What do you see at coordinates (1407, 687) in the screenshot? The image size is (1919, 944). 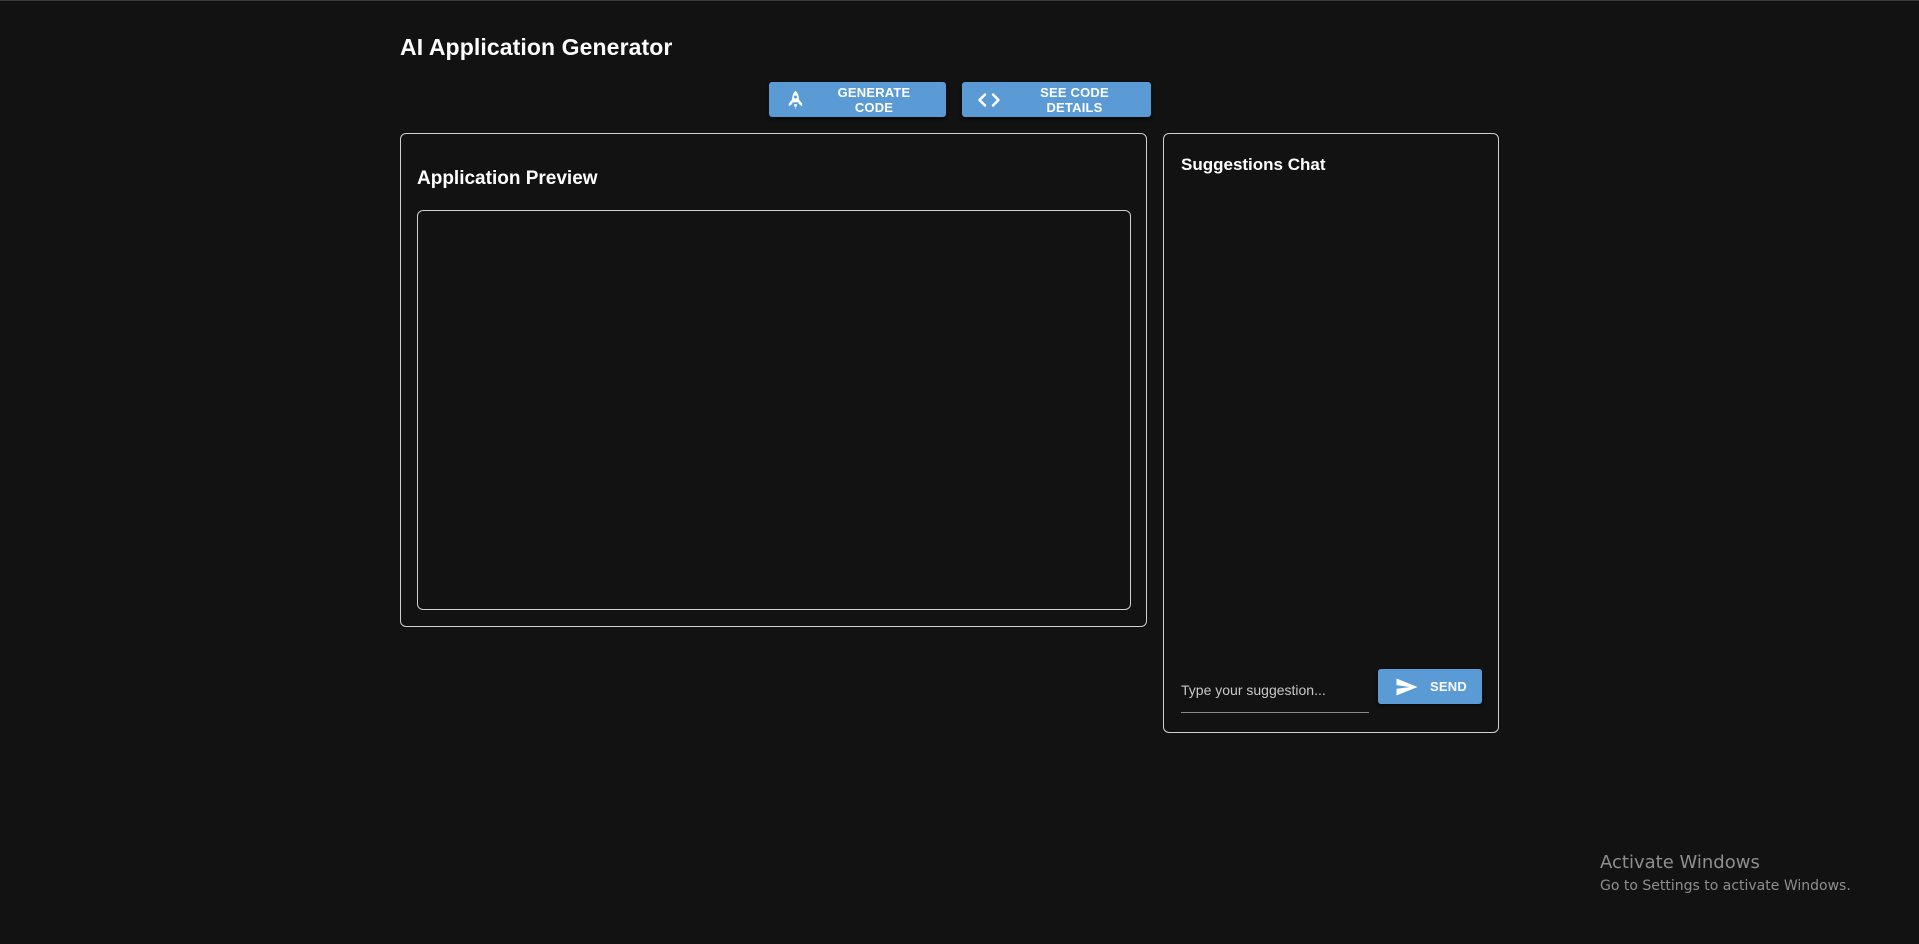 I see `send-icon` at bounding box center [1407, 687].